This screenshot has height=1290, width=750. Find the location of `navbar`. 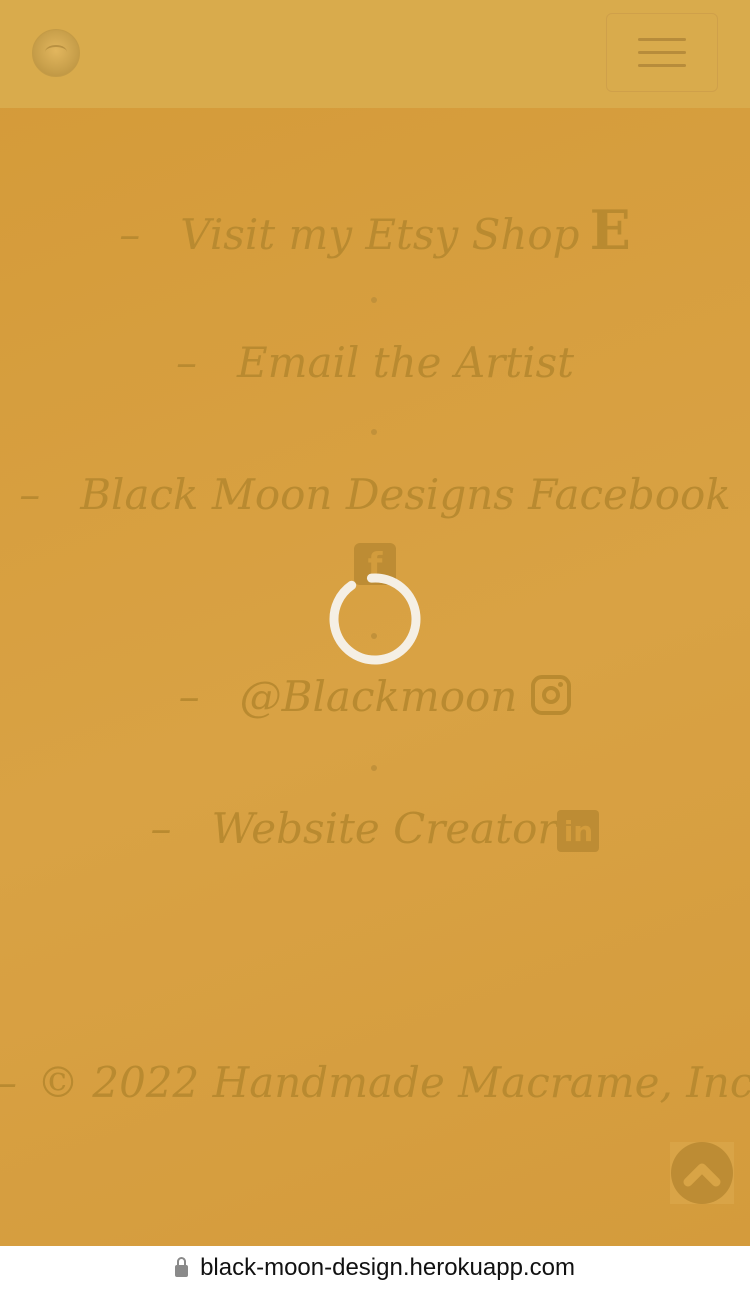

navbar is located at coordinates (375, 54).